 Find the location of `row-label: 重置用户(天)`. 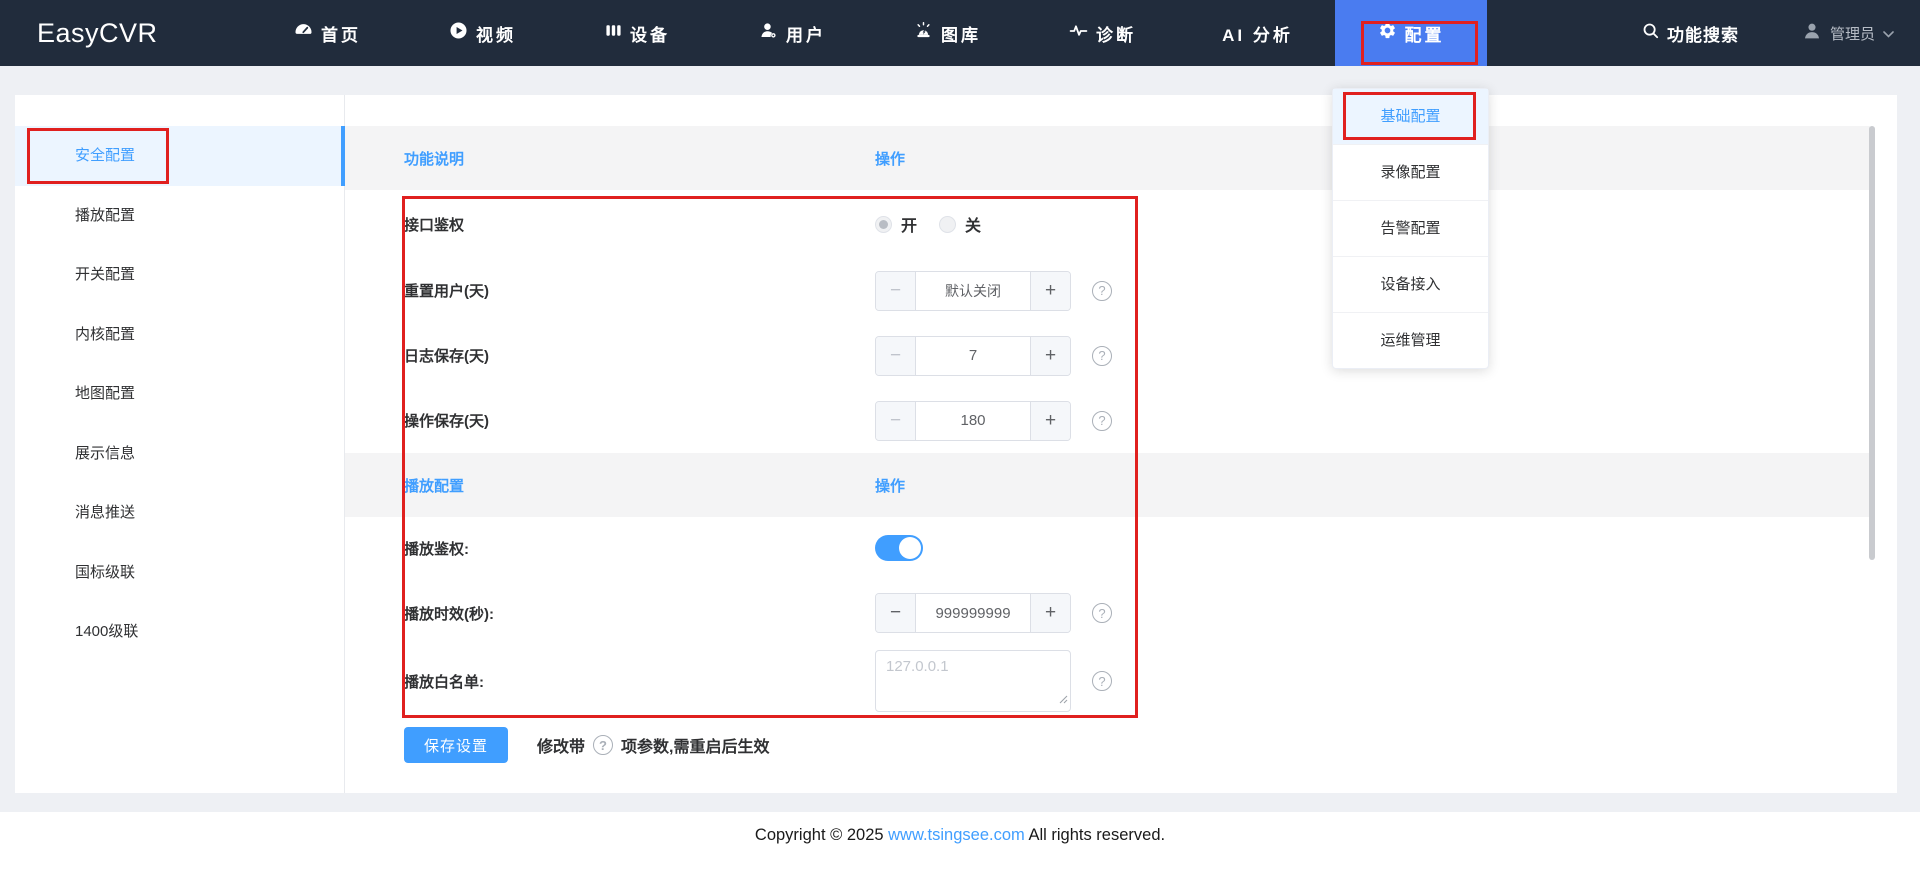

row-label: 重置用户(天) is located at coordinates (446, 291).